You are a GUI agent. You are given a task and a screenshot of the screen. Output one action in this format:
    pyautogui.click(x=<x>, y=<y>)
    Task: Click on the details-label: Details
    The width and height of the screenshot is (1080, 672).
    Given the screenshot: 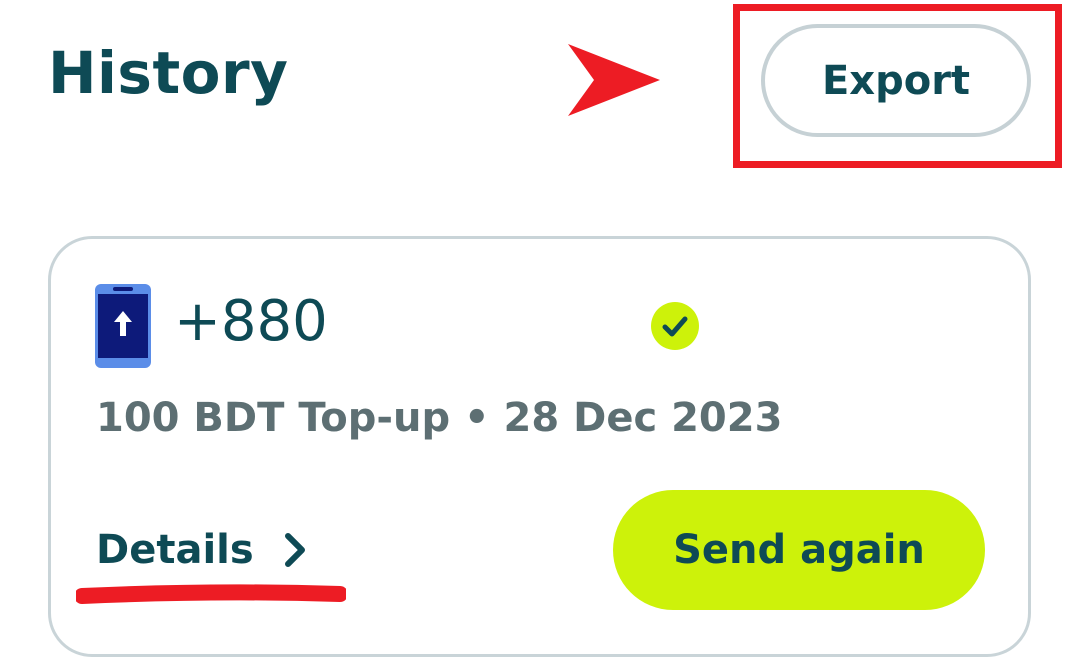 What is the action you would take?
    pyautogui.click(x=175, y=550)
    